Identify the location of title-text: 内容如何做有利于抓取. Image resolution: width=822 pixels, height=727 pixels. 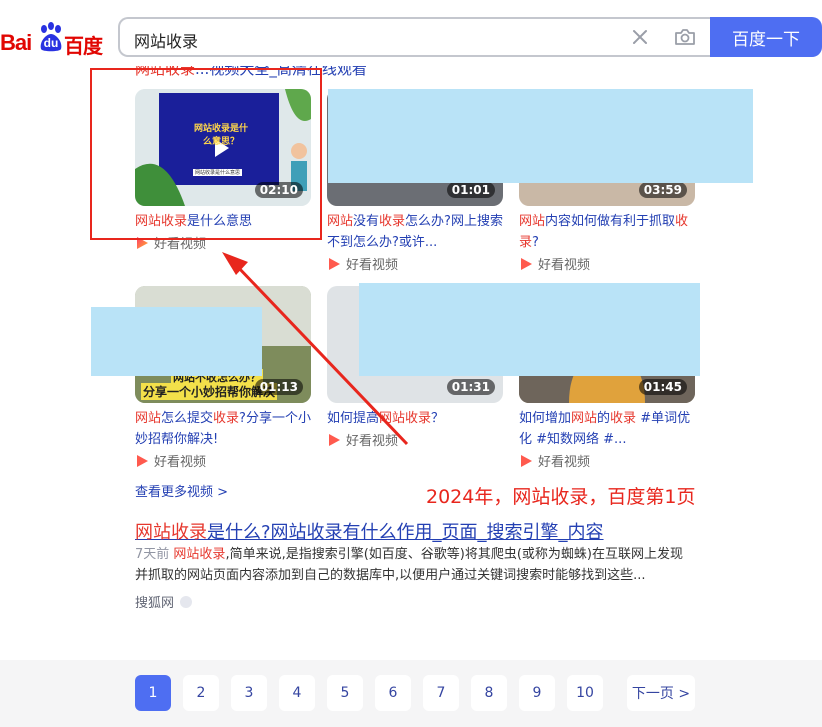
(610, 221).